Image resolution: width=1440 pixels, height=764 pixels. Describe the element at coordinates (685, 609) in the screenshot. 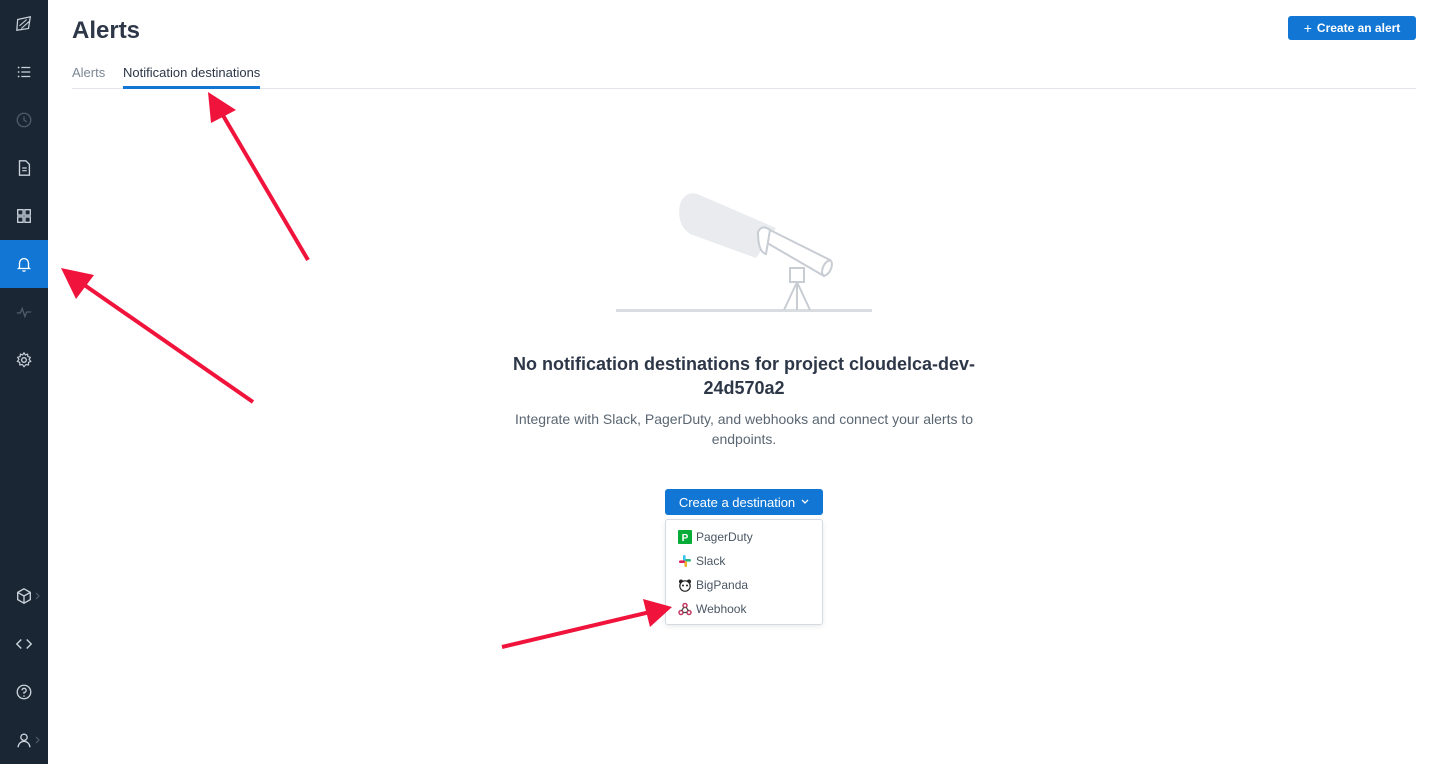

I see `webhook-icon` at that location.